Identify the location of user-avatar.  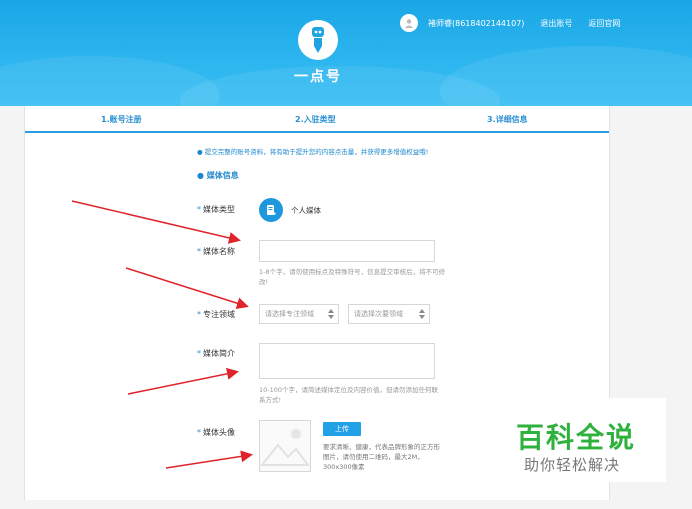
(409, 23).